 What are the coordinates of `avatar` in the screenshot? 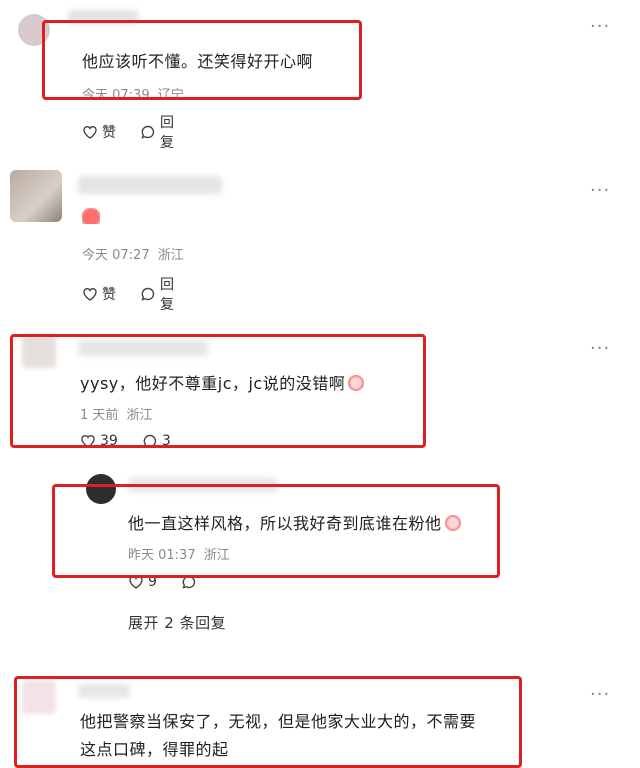 It's located at (36, 196).